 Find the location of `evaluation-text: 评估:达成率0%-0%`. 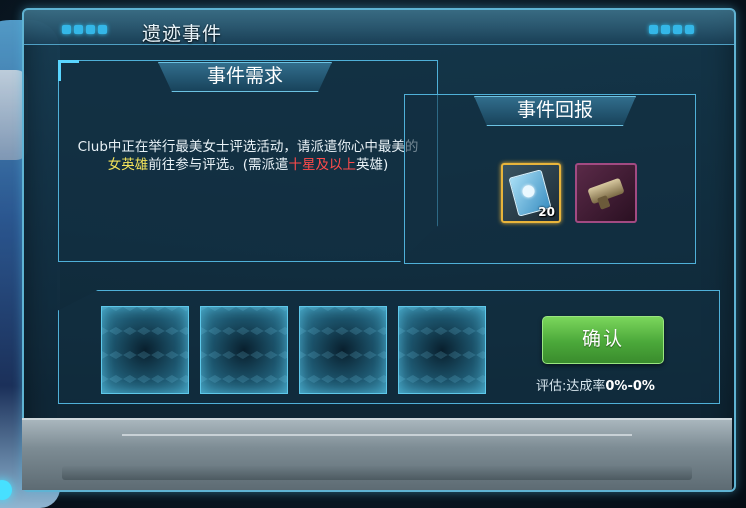

evaluation-text: 评估:达成率0%-0% is located at coordinates (595, 384).